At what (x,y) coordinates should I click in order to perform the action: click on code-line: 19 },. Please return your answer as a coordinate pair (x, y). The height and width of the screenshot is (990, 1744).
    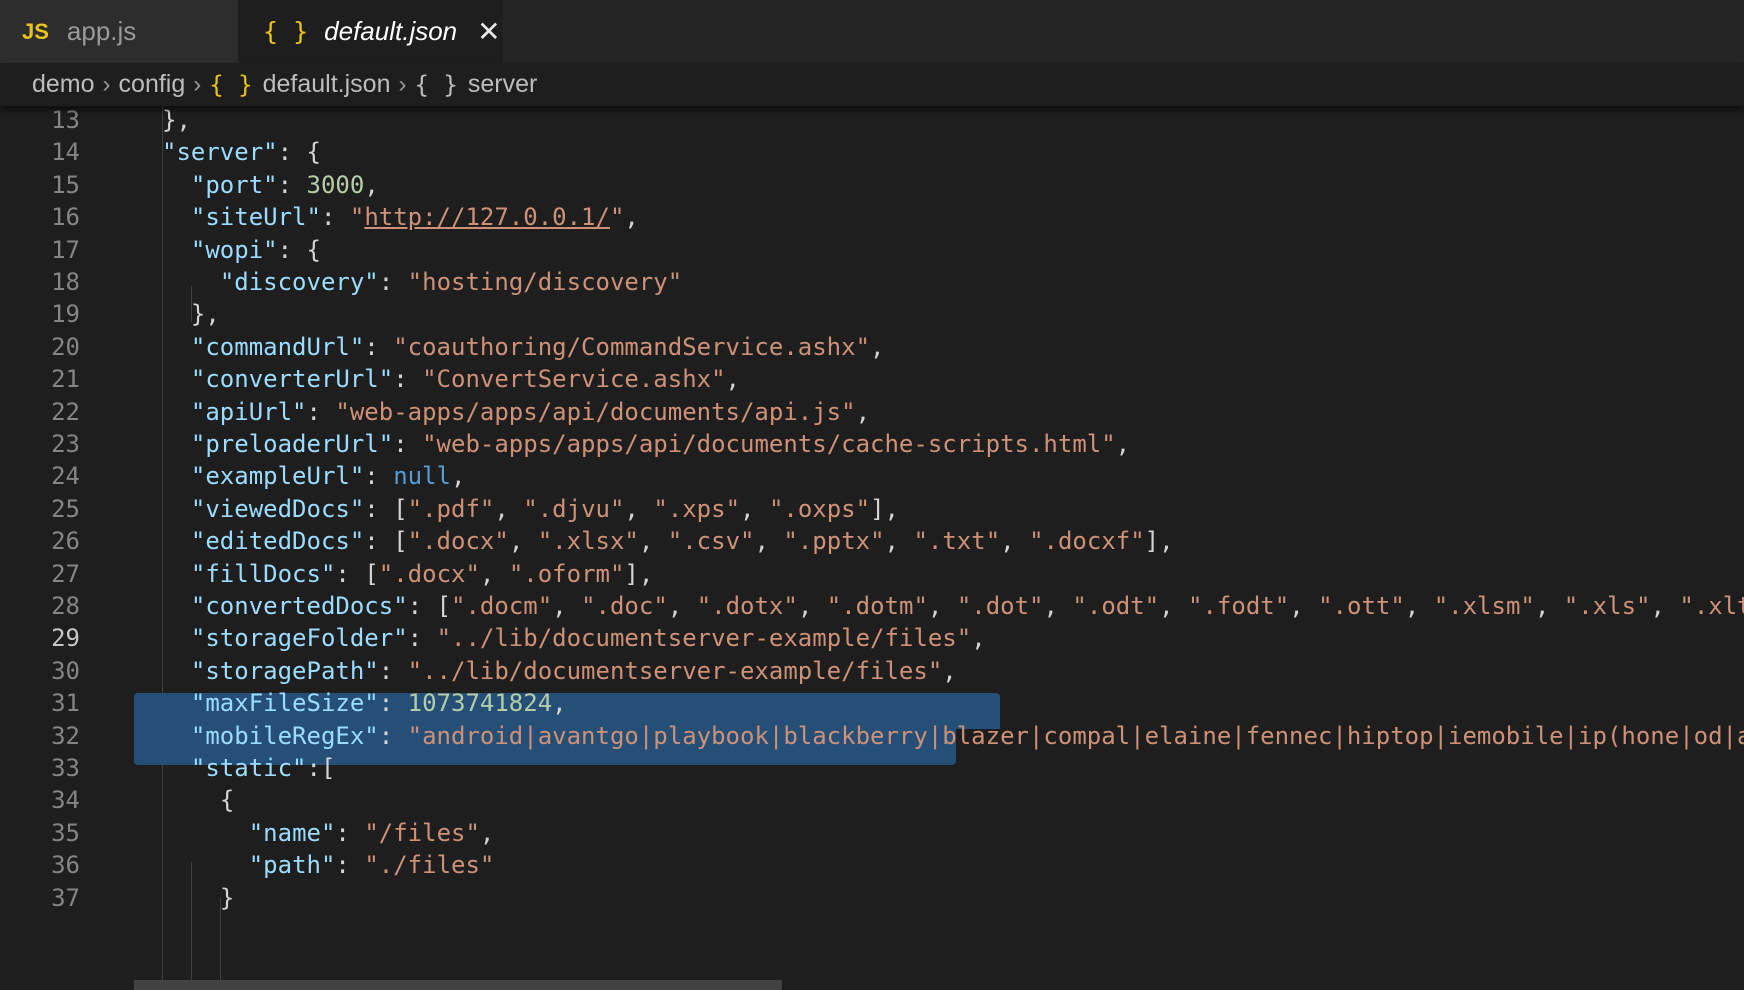
    Looking at the image, I should click on (872, 314).